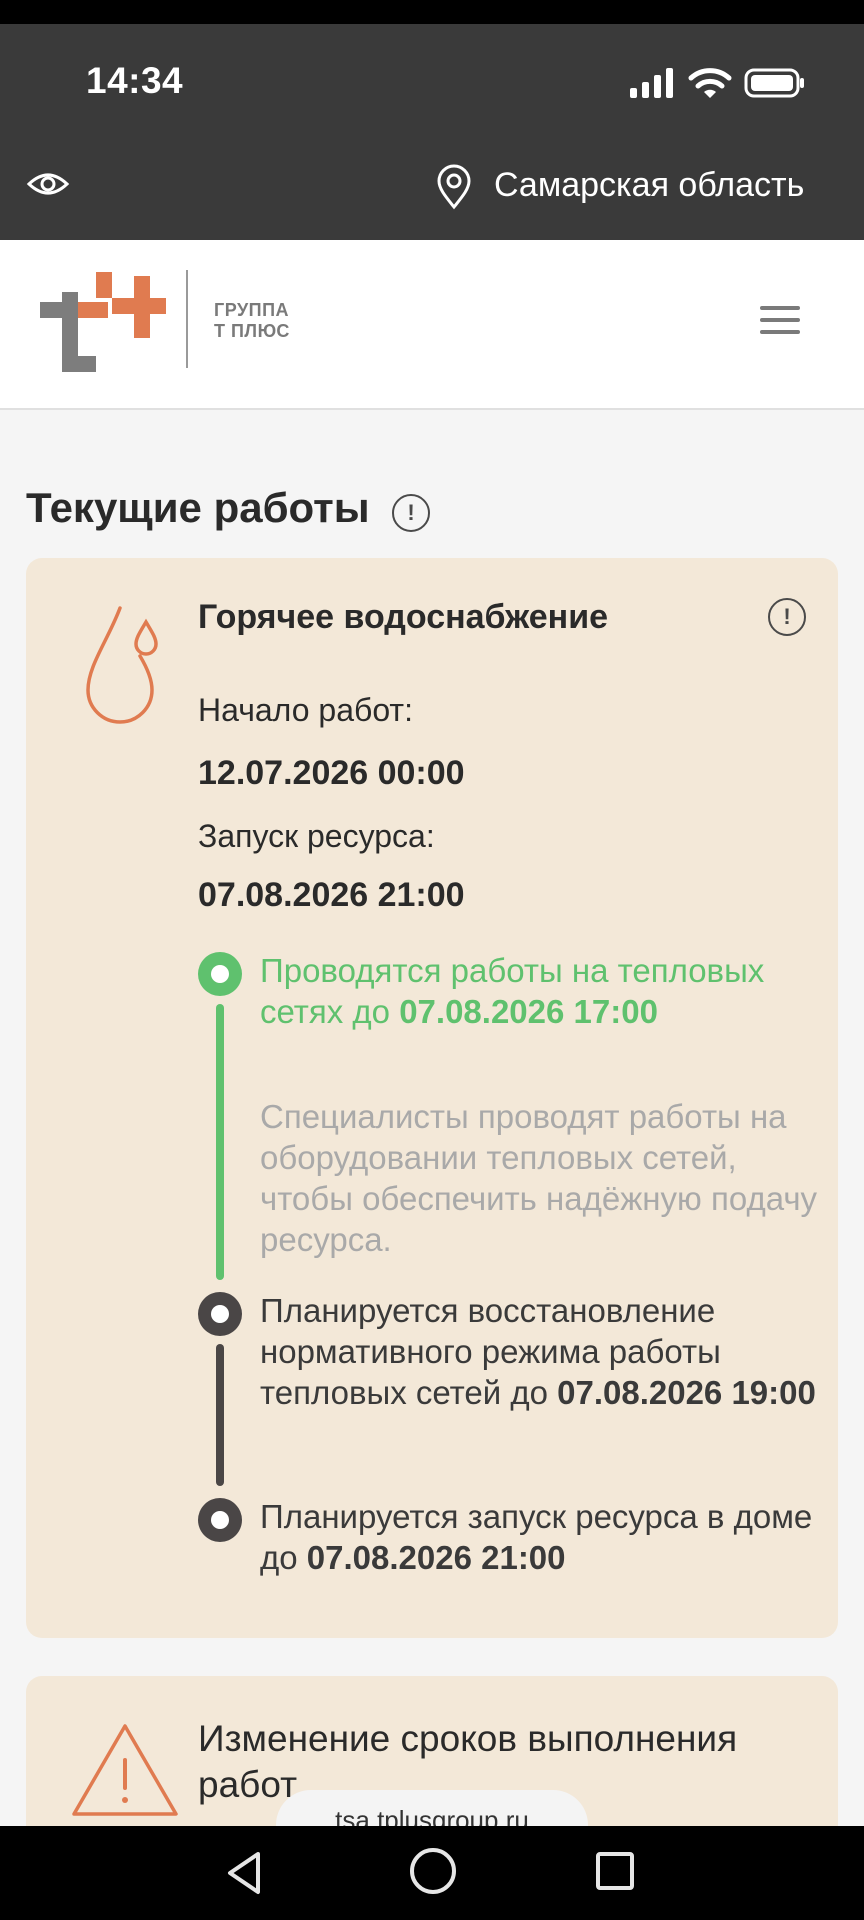 Image resolution: width=864 pixels, height=1920 pixels. I want to click on logo-divider, so click(187, 319).